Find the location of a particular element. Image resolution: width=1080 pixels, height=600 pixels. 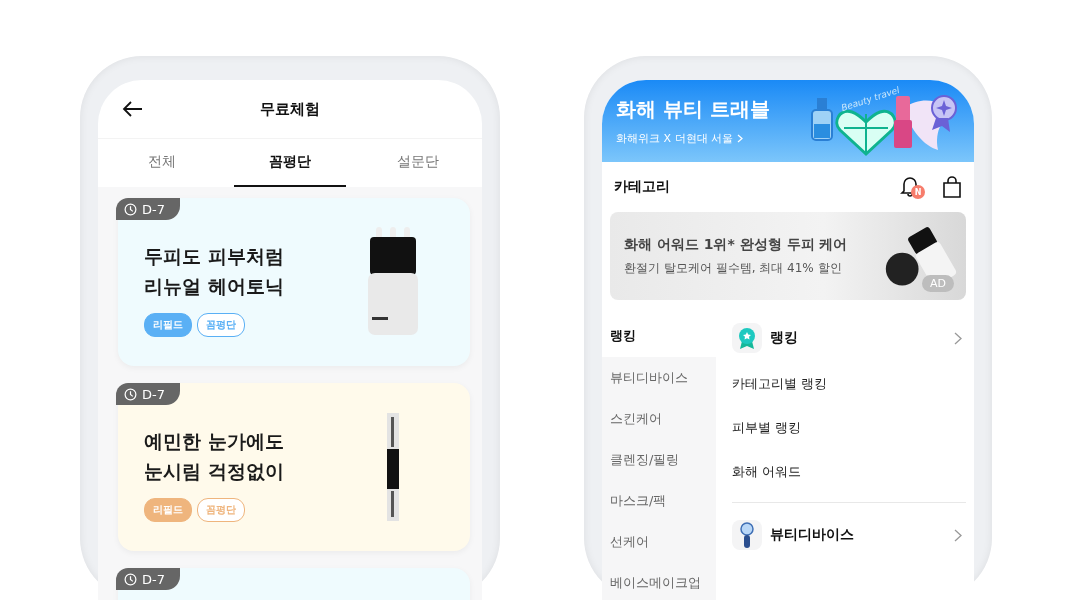

banner-title: 화해 뷰티 트래블 is located at coordinates (693, 109).